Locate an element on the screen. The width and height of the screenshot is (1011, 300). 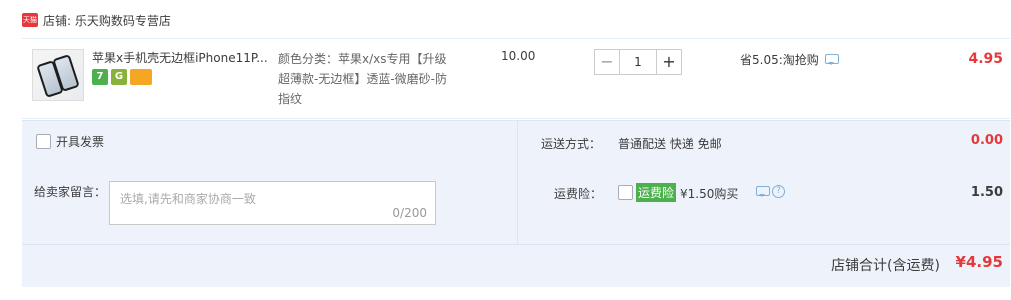
shop-header: 天猫 店铺: 乐天购数码专营店 is located at coordinates (96, 20).